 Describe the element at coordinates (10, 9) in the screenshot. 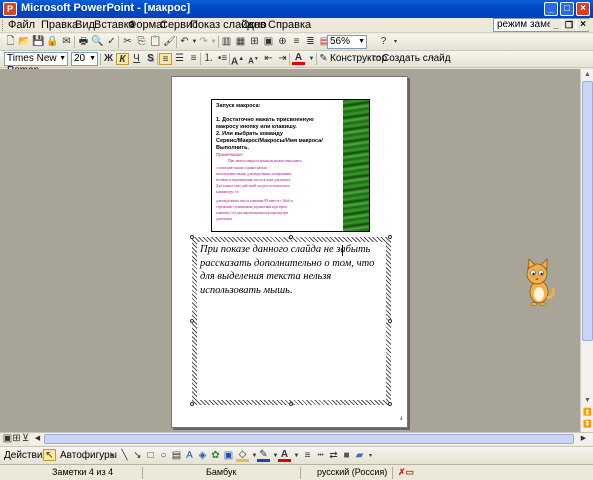

I see `powerpoint-app-icon: P` at that location.